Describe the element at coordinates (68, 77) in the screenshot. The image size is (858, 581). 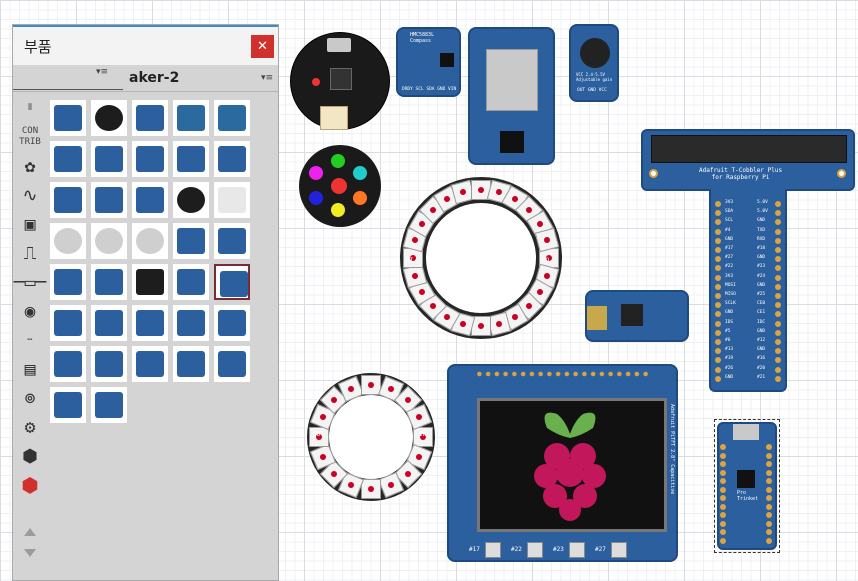
I see `bin-tab-previous: ▾≡` at that location.